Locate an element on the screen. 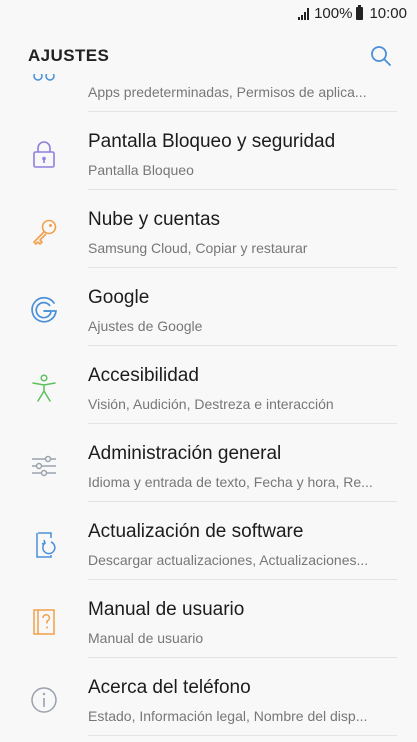 This screenshot has width=417, height=742. google-icon is located at coordinates (44, 310).